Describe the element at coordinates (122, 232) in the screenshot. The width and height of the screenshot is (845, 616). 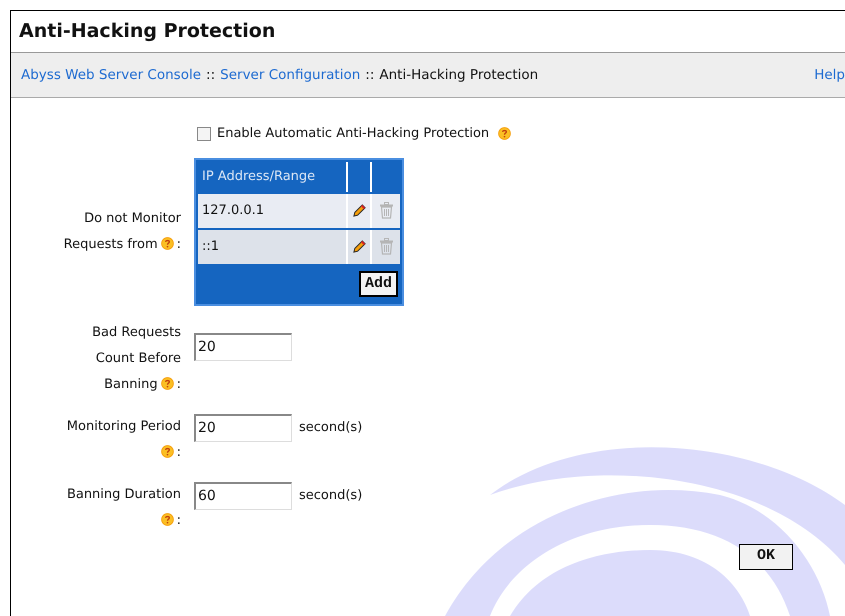
I see `field-label: Do not Monitor Requests from :` at that location.